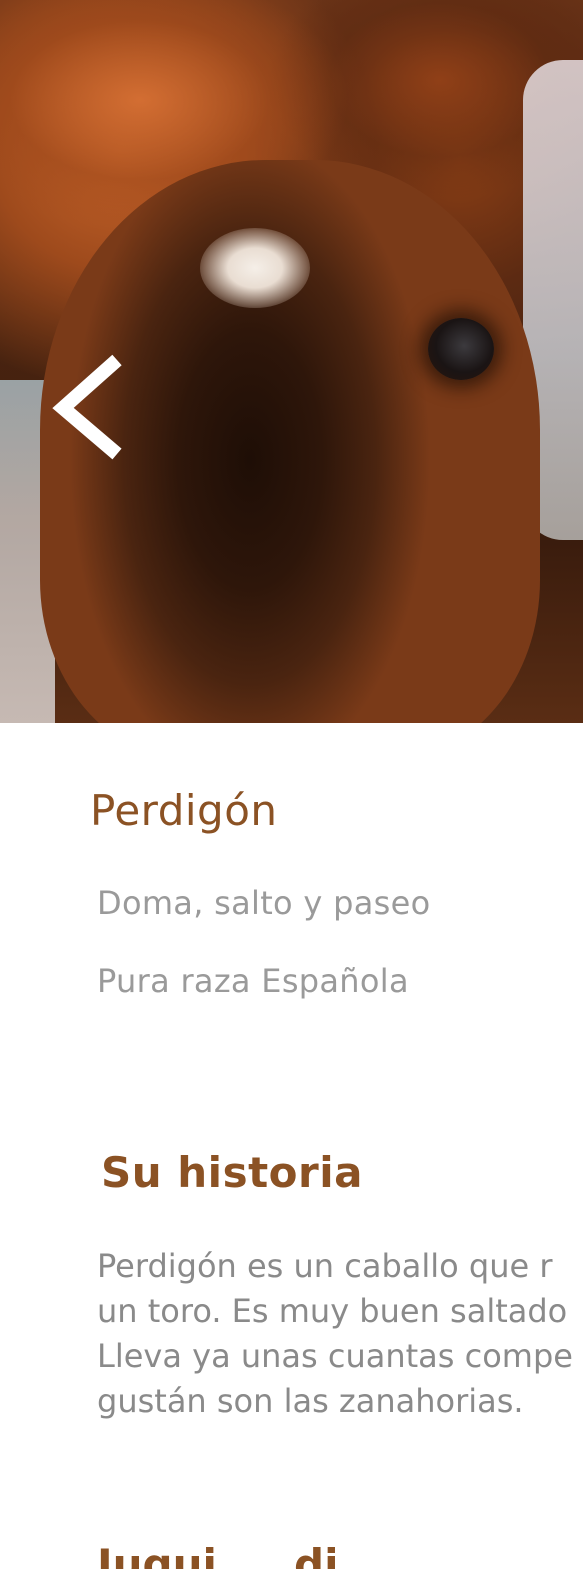  What do you see at coordinates (325, 1266) in the screenshot?
I see `history-line: Perdigón es un caballo que r` at bounding box center [325, 1266].